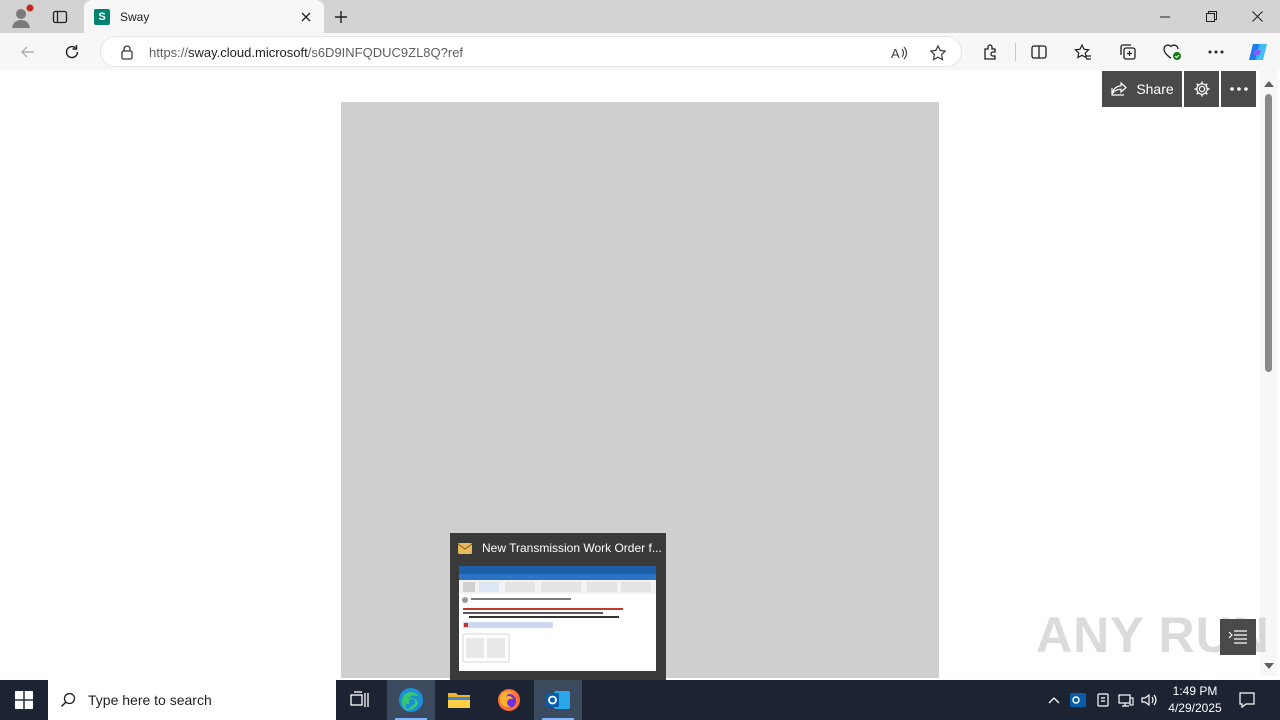  What do you see at coordinates (1015, 52) in the screenshot?
I see `toolbar-separator` at bounding box center [1015, 52].